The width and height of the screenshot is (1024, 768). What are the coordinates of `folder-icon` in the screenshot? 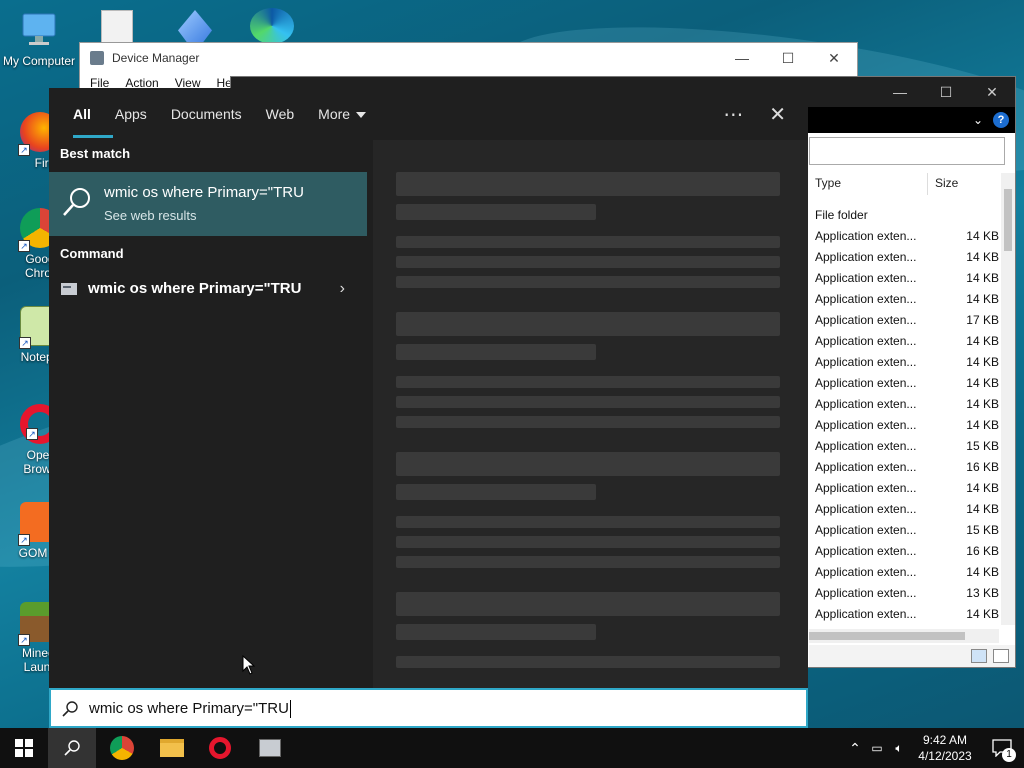 It's located at (172, 748).